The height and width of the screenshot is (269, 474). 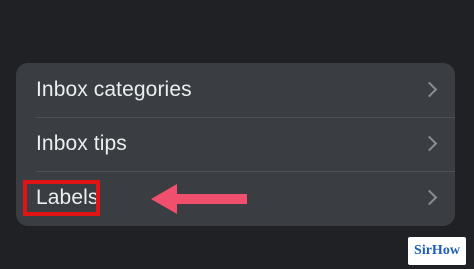 What do you see at coordinates (114, 89) in the screenshot?
I see `row-label: Inbox categories` at bounding box center [114, 89].